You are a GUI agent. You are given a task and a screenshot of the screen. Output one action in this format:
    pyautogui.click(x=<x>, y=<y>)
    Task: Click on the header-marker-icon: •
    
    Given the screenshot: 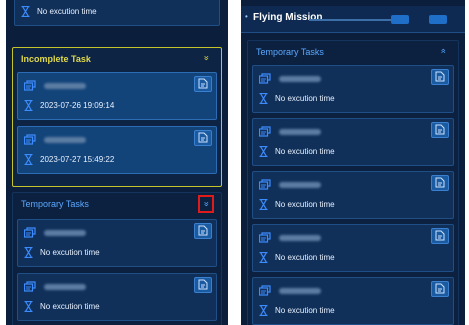 What is the action you would take?
    pyautogui.click(x=246, y=16)
    